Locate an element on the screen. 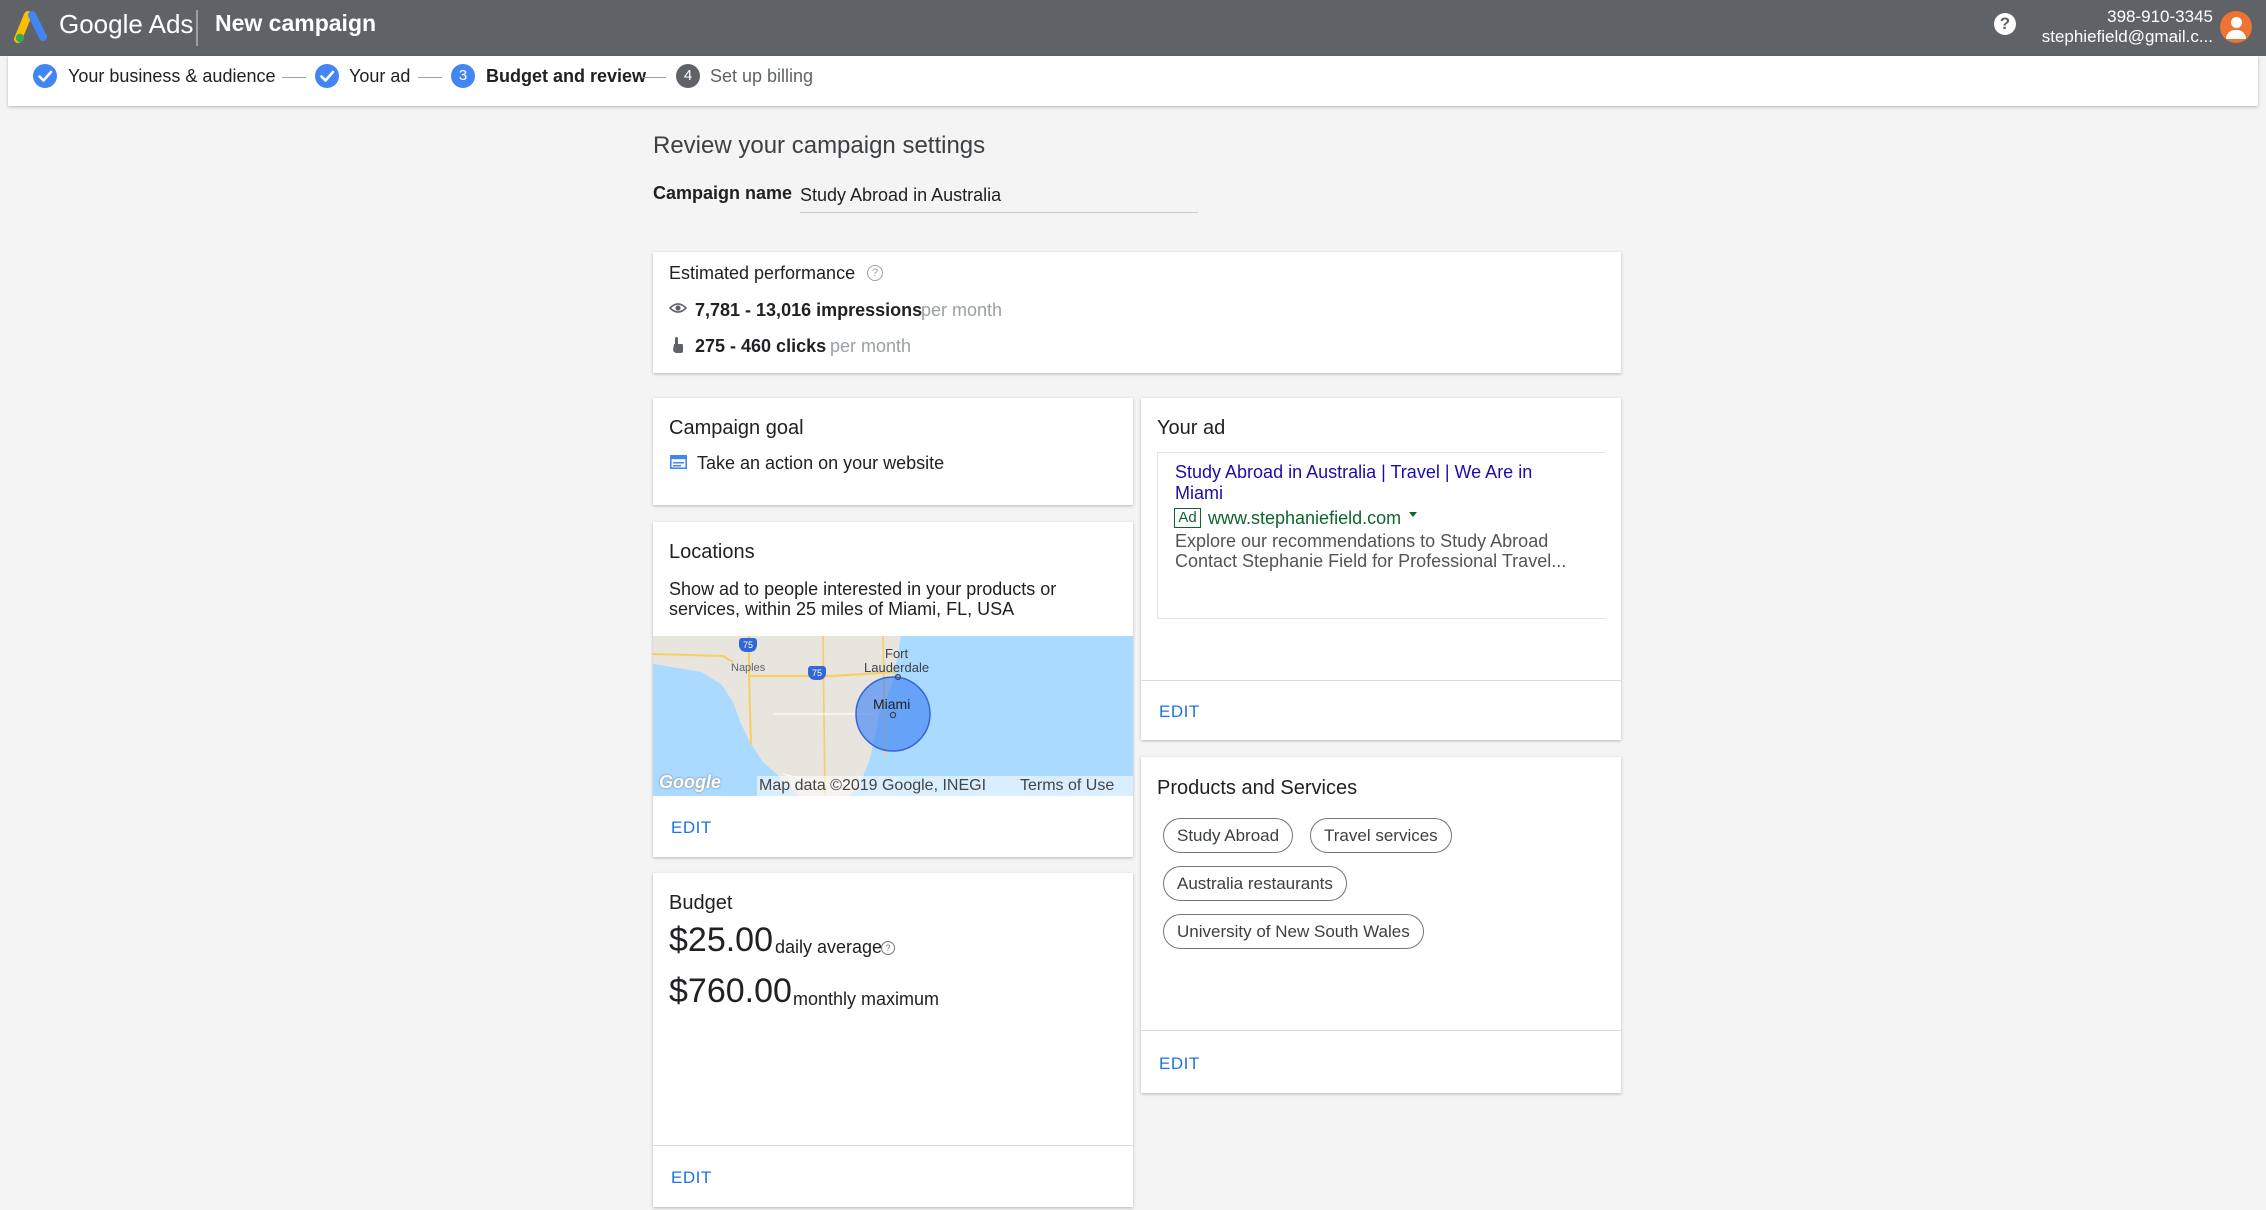 The image size is (2266, 1210). google-ads-logo-icon is located at coordinates (32, 28).